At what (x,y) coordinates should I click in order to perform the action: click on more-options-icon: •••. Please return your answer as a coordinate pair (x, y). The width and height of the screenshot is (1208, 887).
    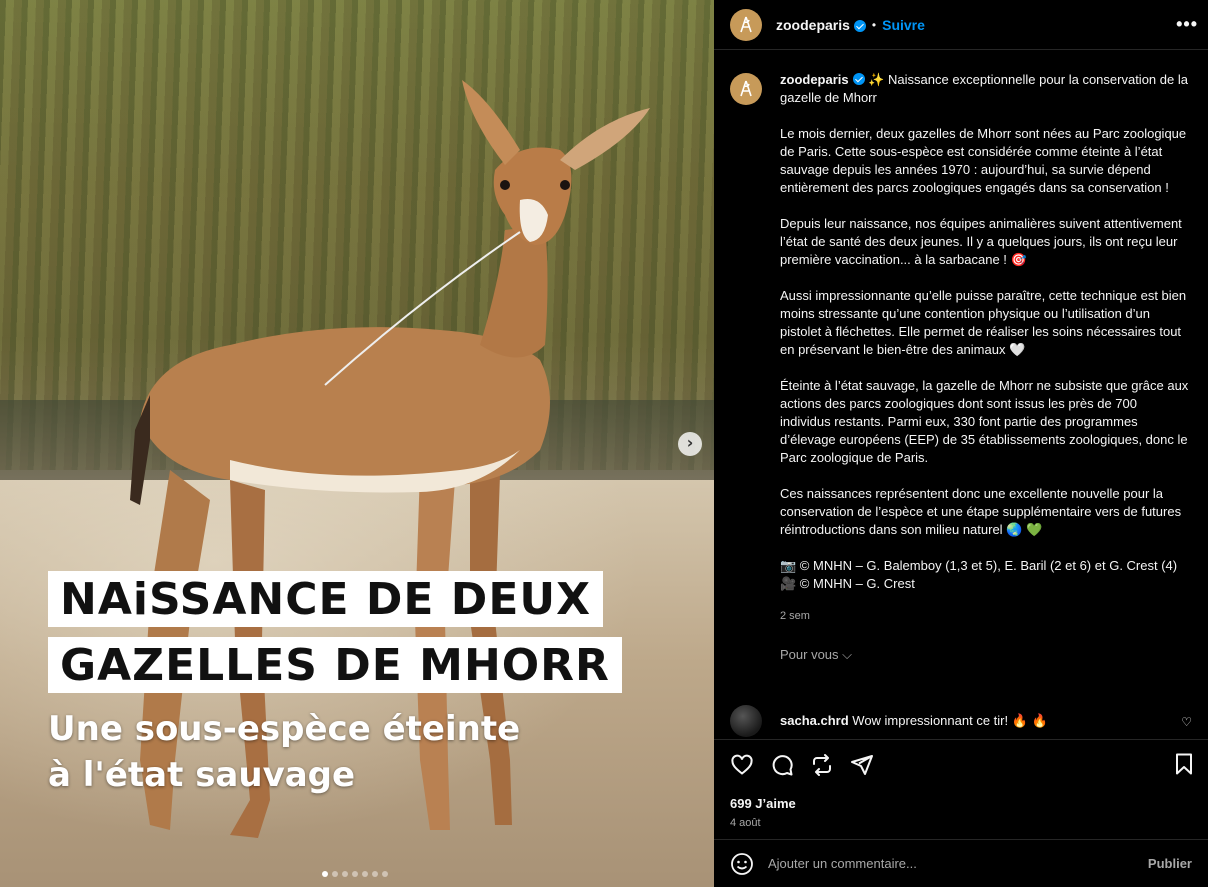
    Looking at the image, I should click on (1187, 24).